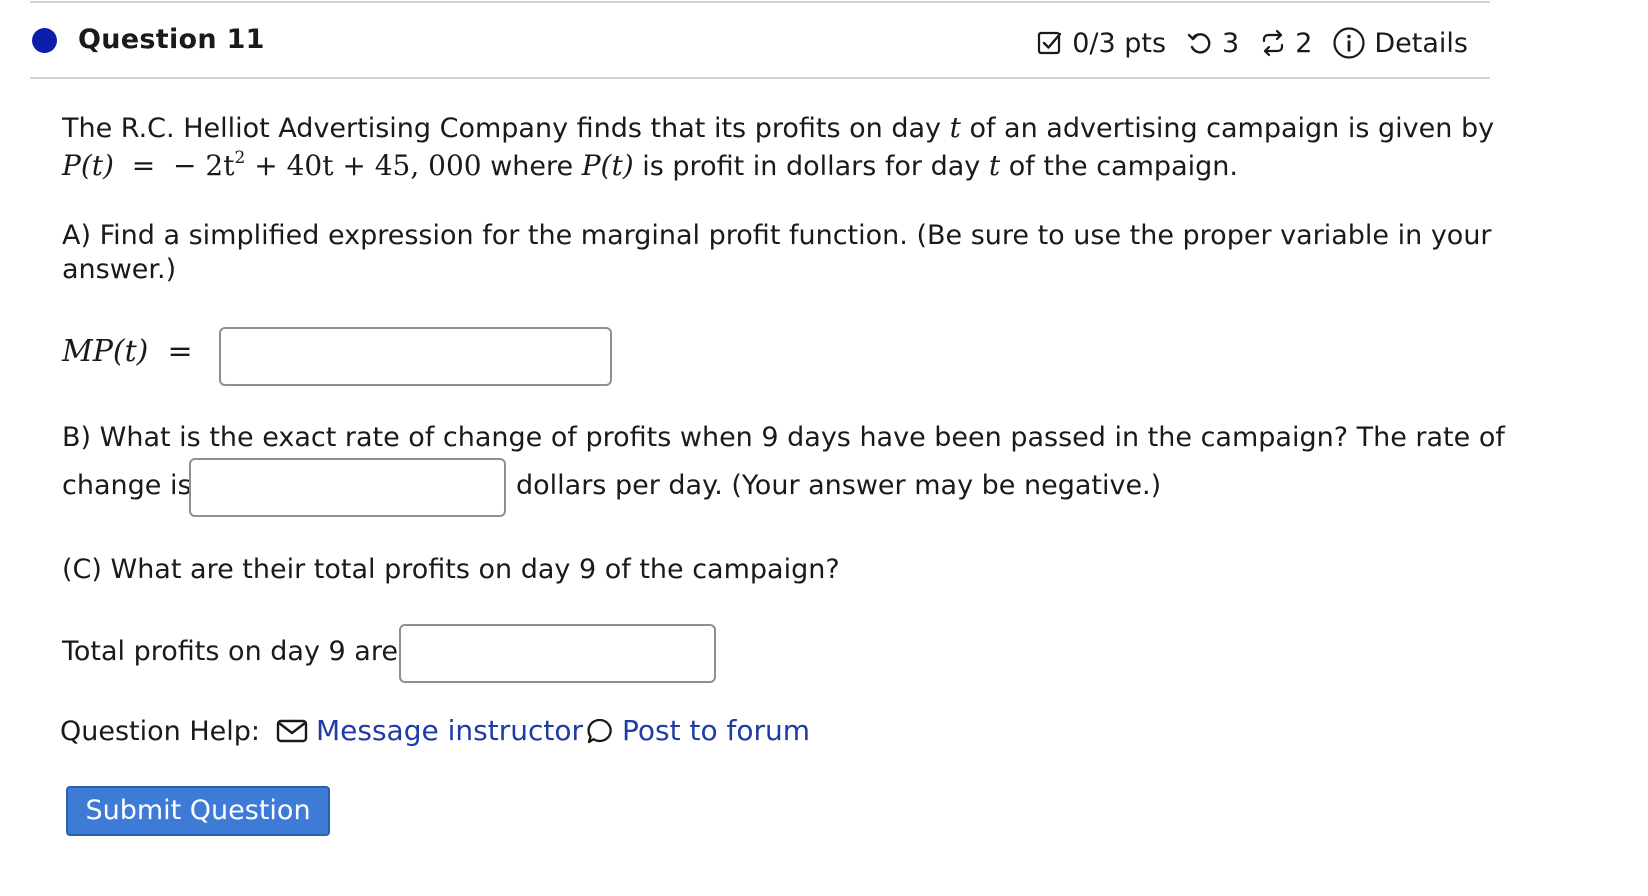 The height and width of the screenshot is (896, 1648). I want to click on top-divider, so click(760, 2).